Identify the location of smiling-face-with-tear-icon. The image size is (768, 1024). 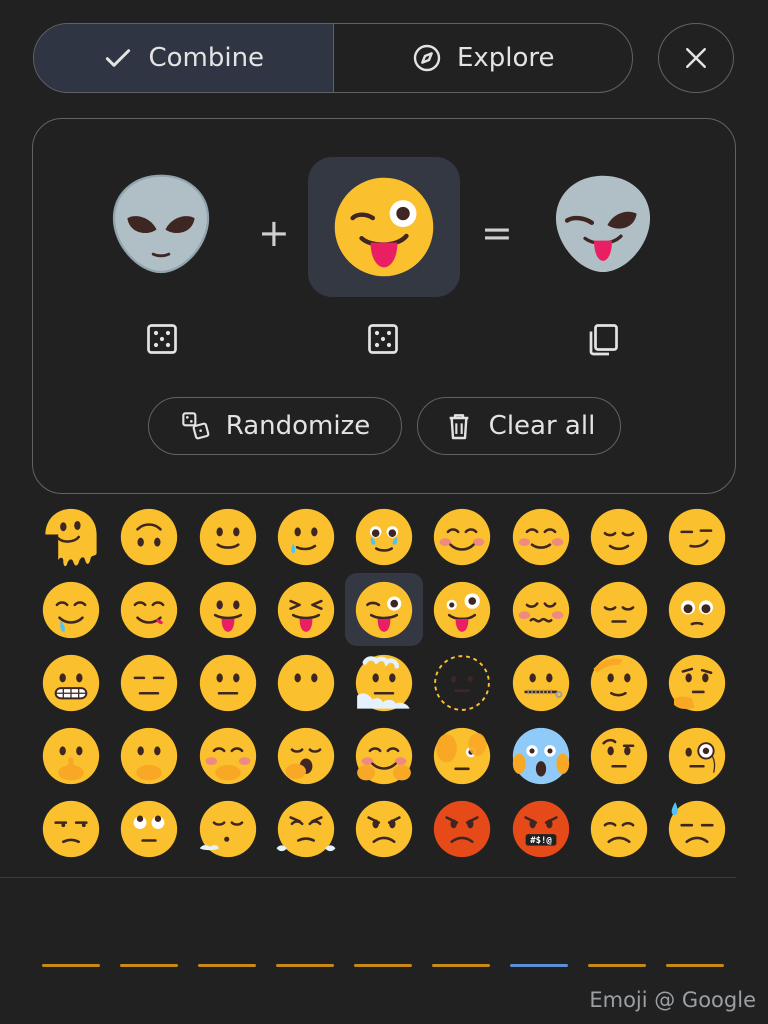
(384, 536).